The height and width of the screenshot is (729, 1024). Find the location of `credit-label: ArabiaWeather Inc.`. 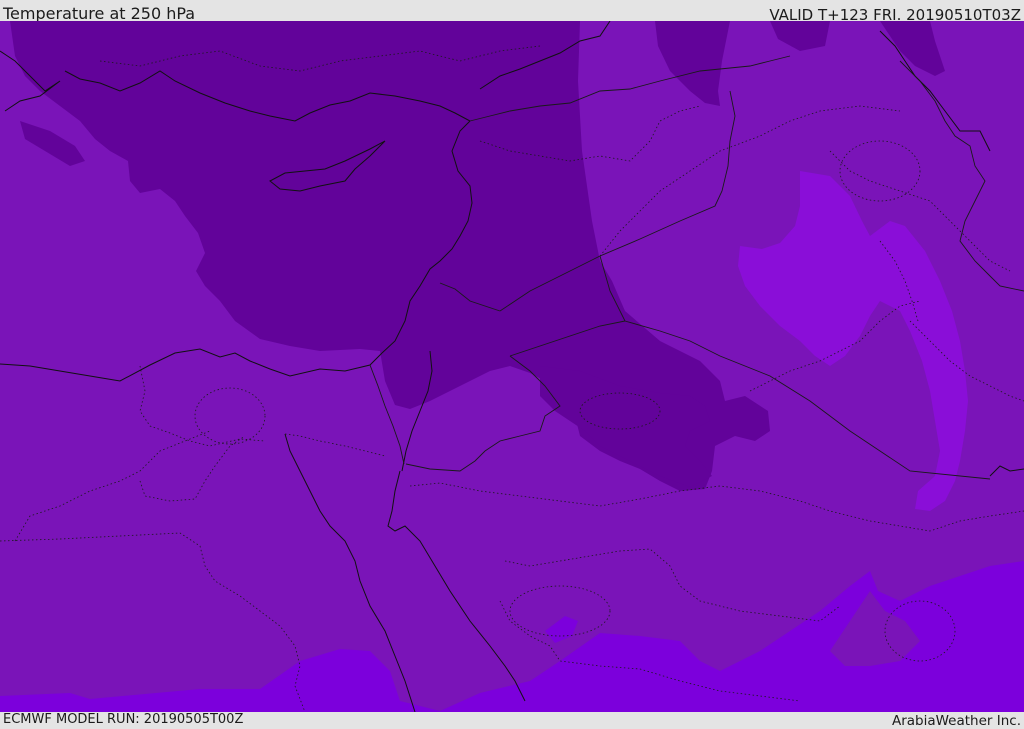

credit-label: ArabiaWeather Inc. is located at coordinates (956, 721).